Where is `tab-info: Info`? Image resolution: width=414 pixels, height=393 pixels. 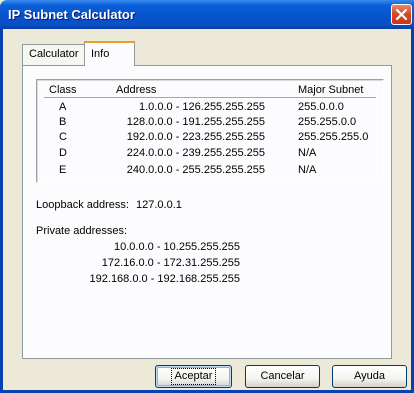
tab-info: Info is located at coordinates (109, 53).